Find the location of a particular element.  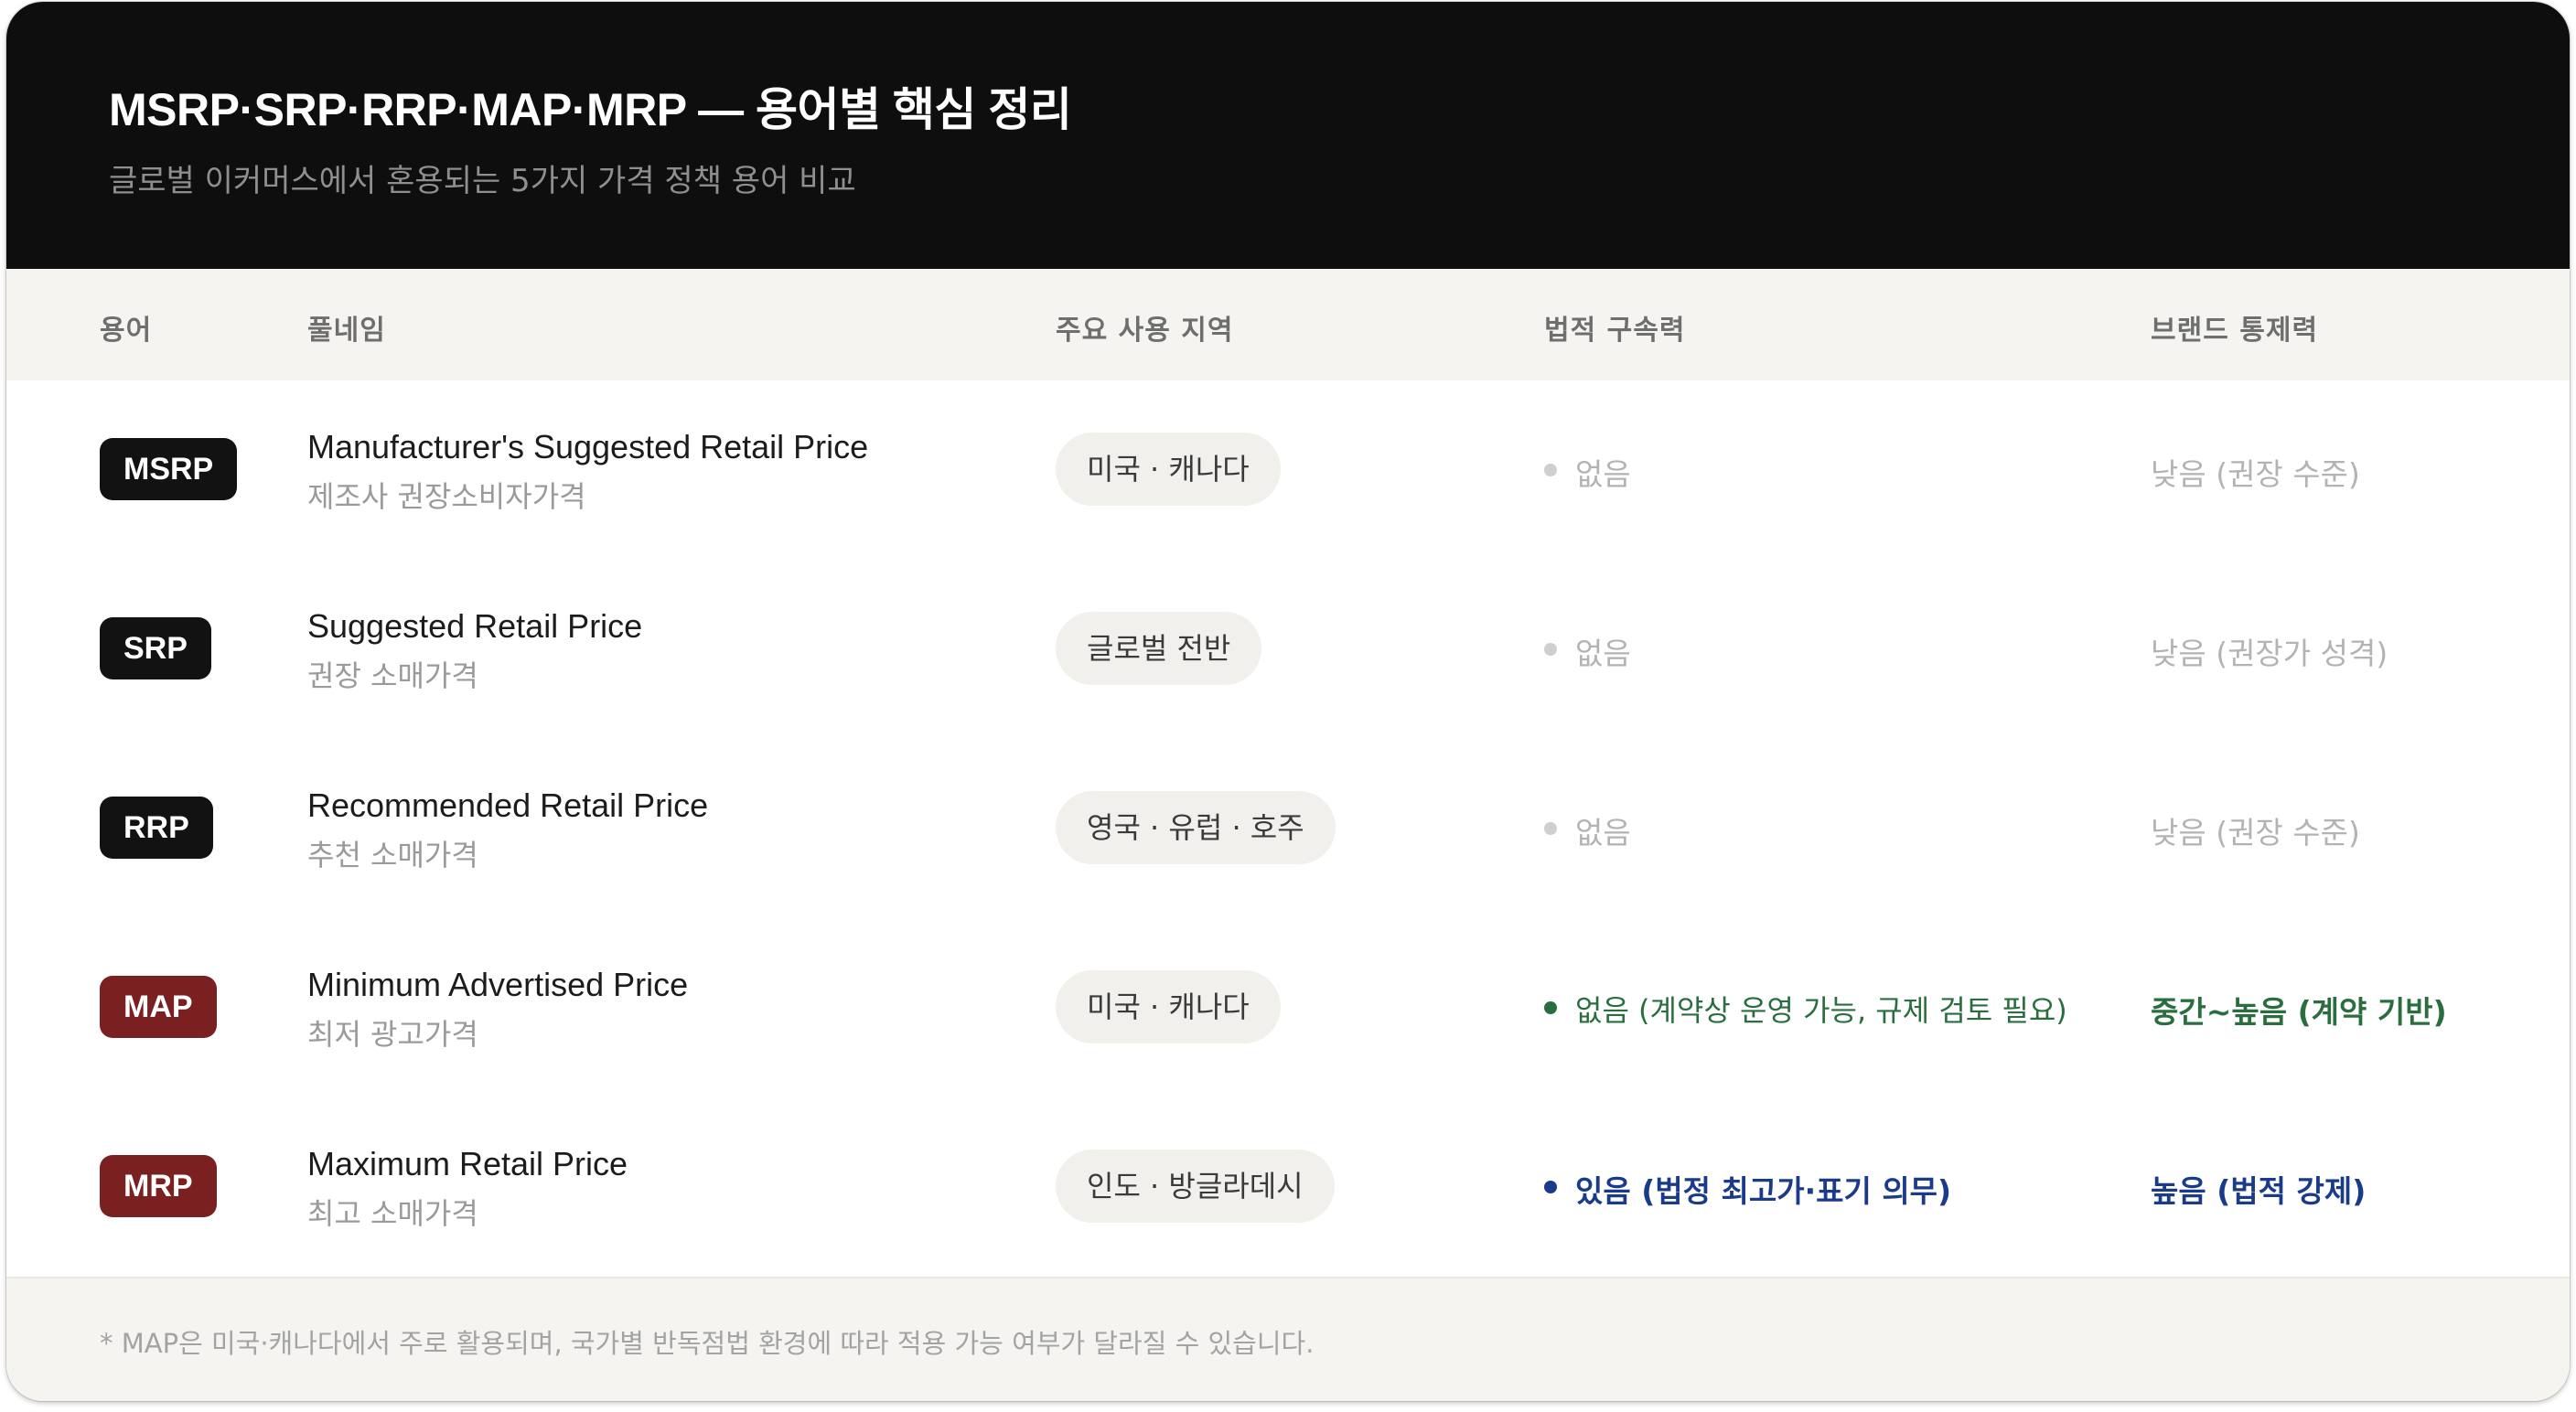

full-name: Manufacturer's Suggested Retail Price is located at coordinates (588, 446).